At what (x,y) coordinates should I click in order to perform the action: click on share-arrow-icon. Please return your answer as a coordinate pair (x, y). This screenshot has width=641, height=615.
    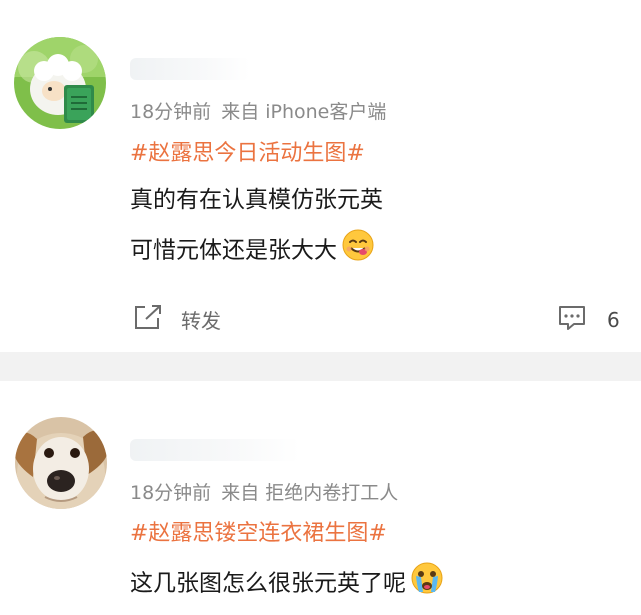
    Looking at the image, I should click on (148, 319).